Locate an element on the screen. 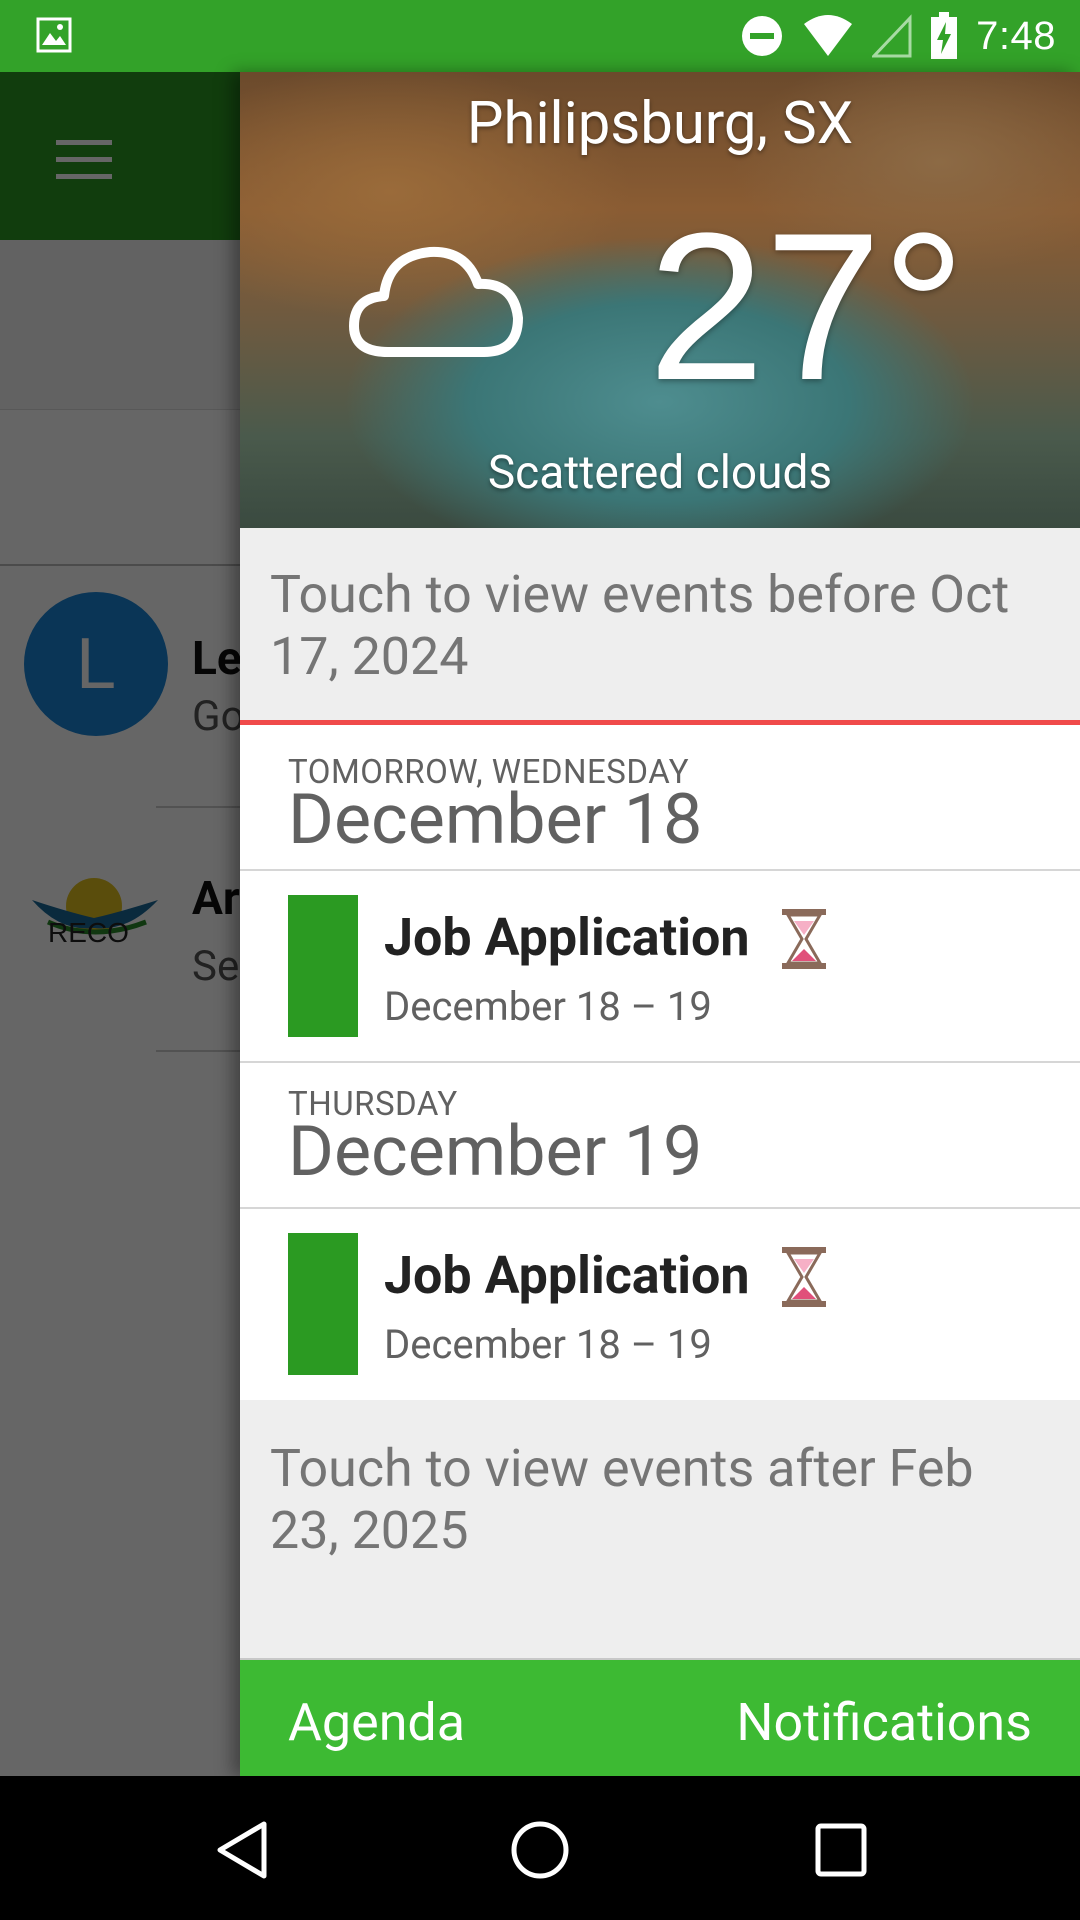 The height and width of the screenshot is (1920, 1080). wifi-icon is located at coordinates (828, 35).